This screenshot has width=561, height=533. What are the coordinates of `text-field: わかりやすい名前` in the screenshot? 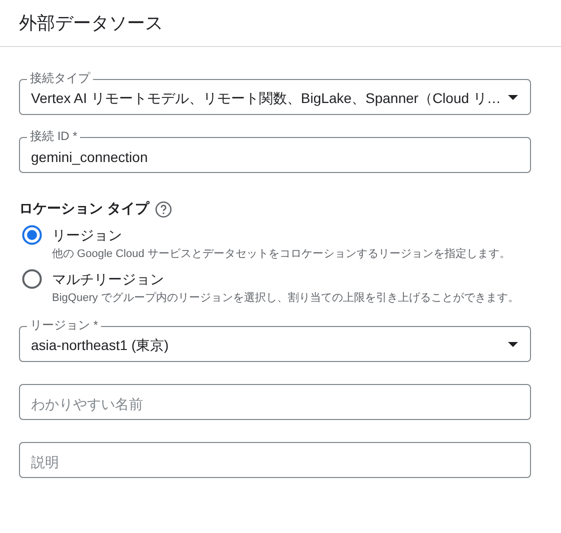 It's located at (275, 402).